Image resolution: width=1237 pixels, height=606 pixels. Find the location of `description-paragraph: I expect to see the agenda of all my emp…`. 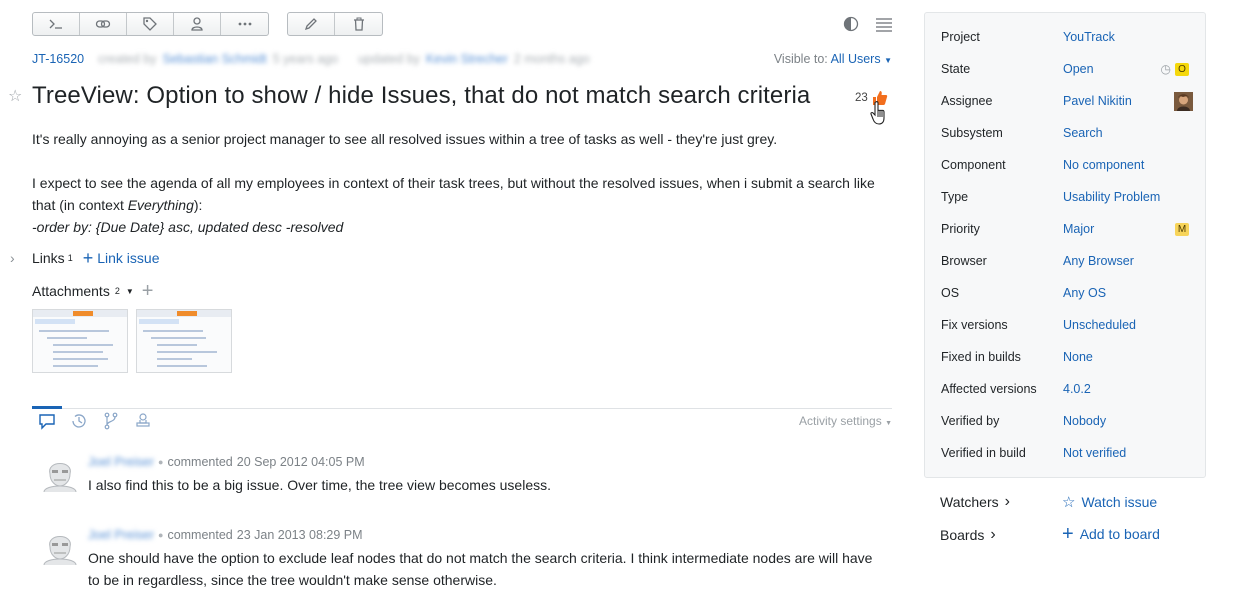

description-paragraph: I expect to see the agenda of all my emp… is located at coordinates (462, 194).